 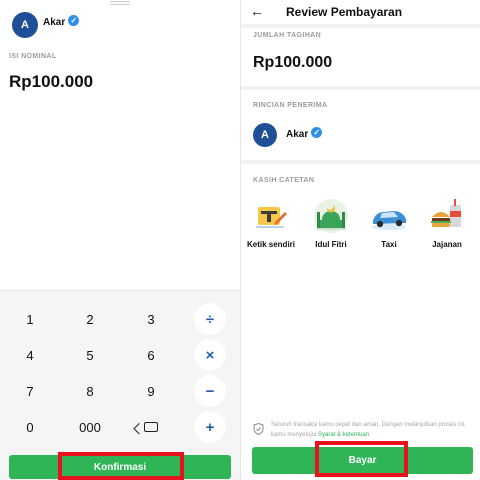 What do you see at coordinates (210, 427) in the screenshot?
I see `plus-button: +` at bounding box center [210, 427].